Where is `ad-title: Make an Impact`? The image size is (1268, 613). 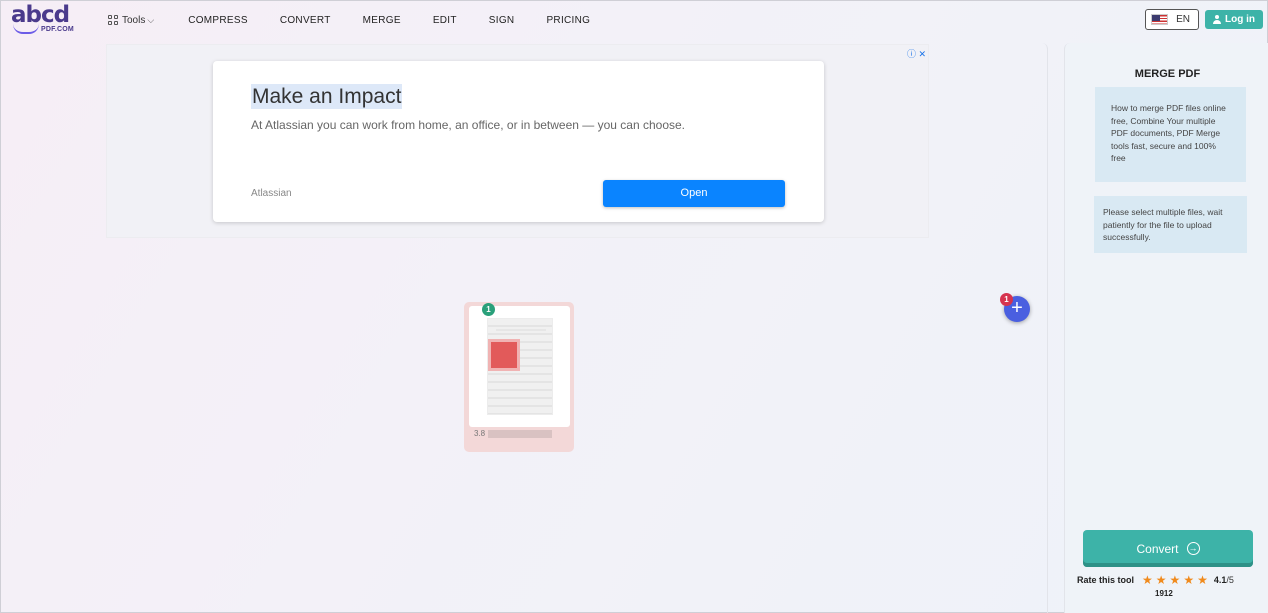
ad-title: Make an Impact is located at coordinates (327, 96).